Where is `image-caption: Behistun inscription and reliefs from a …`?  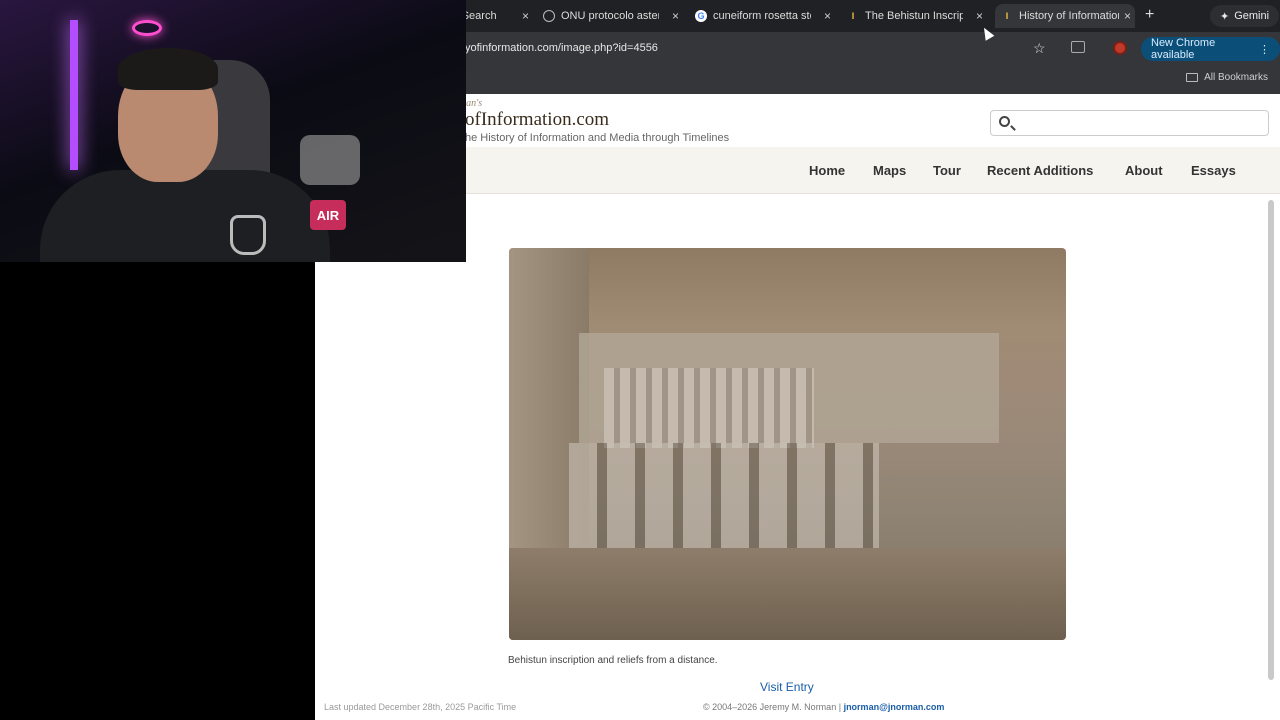
image-caption: Behistun inscription and reliefs from a … is located at coordinates (613, 660).